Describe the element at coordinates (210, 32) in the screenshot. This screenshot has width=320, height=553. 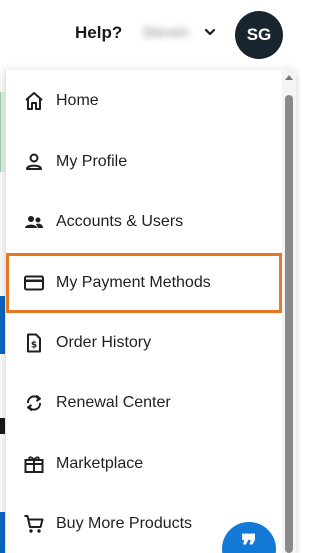
I see `chevron-down-icon` at that location.